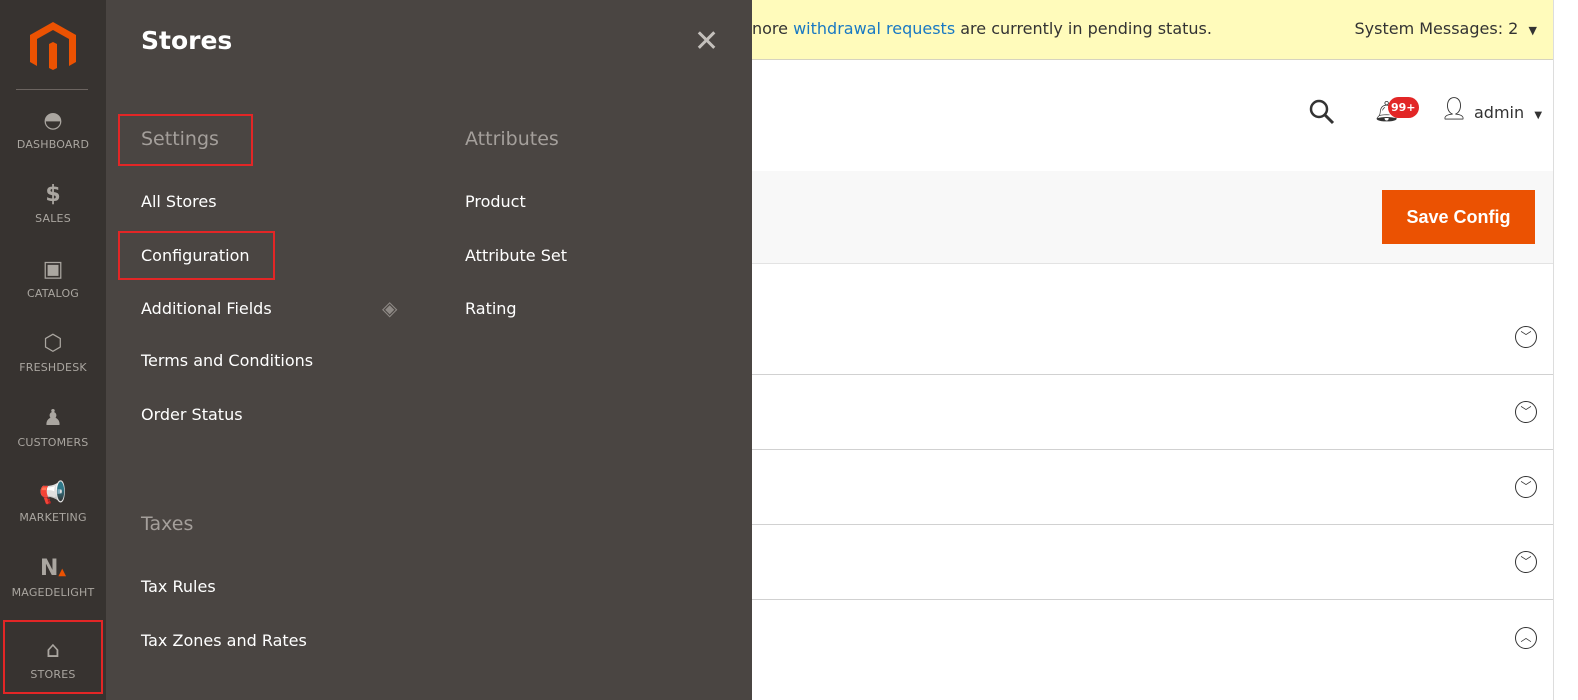 Image resolution: width=1578 pixels, height=700 pixels. I want to click on dollar-icon: $, so click(53, 194).